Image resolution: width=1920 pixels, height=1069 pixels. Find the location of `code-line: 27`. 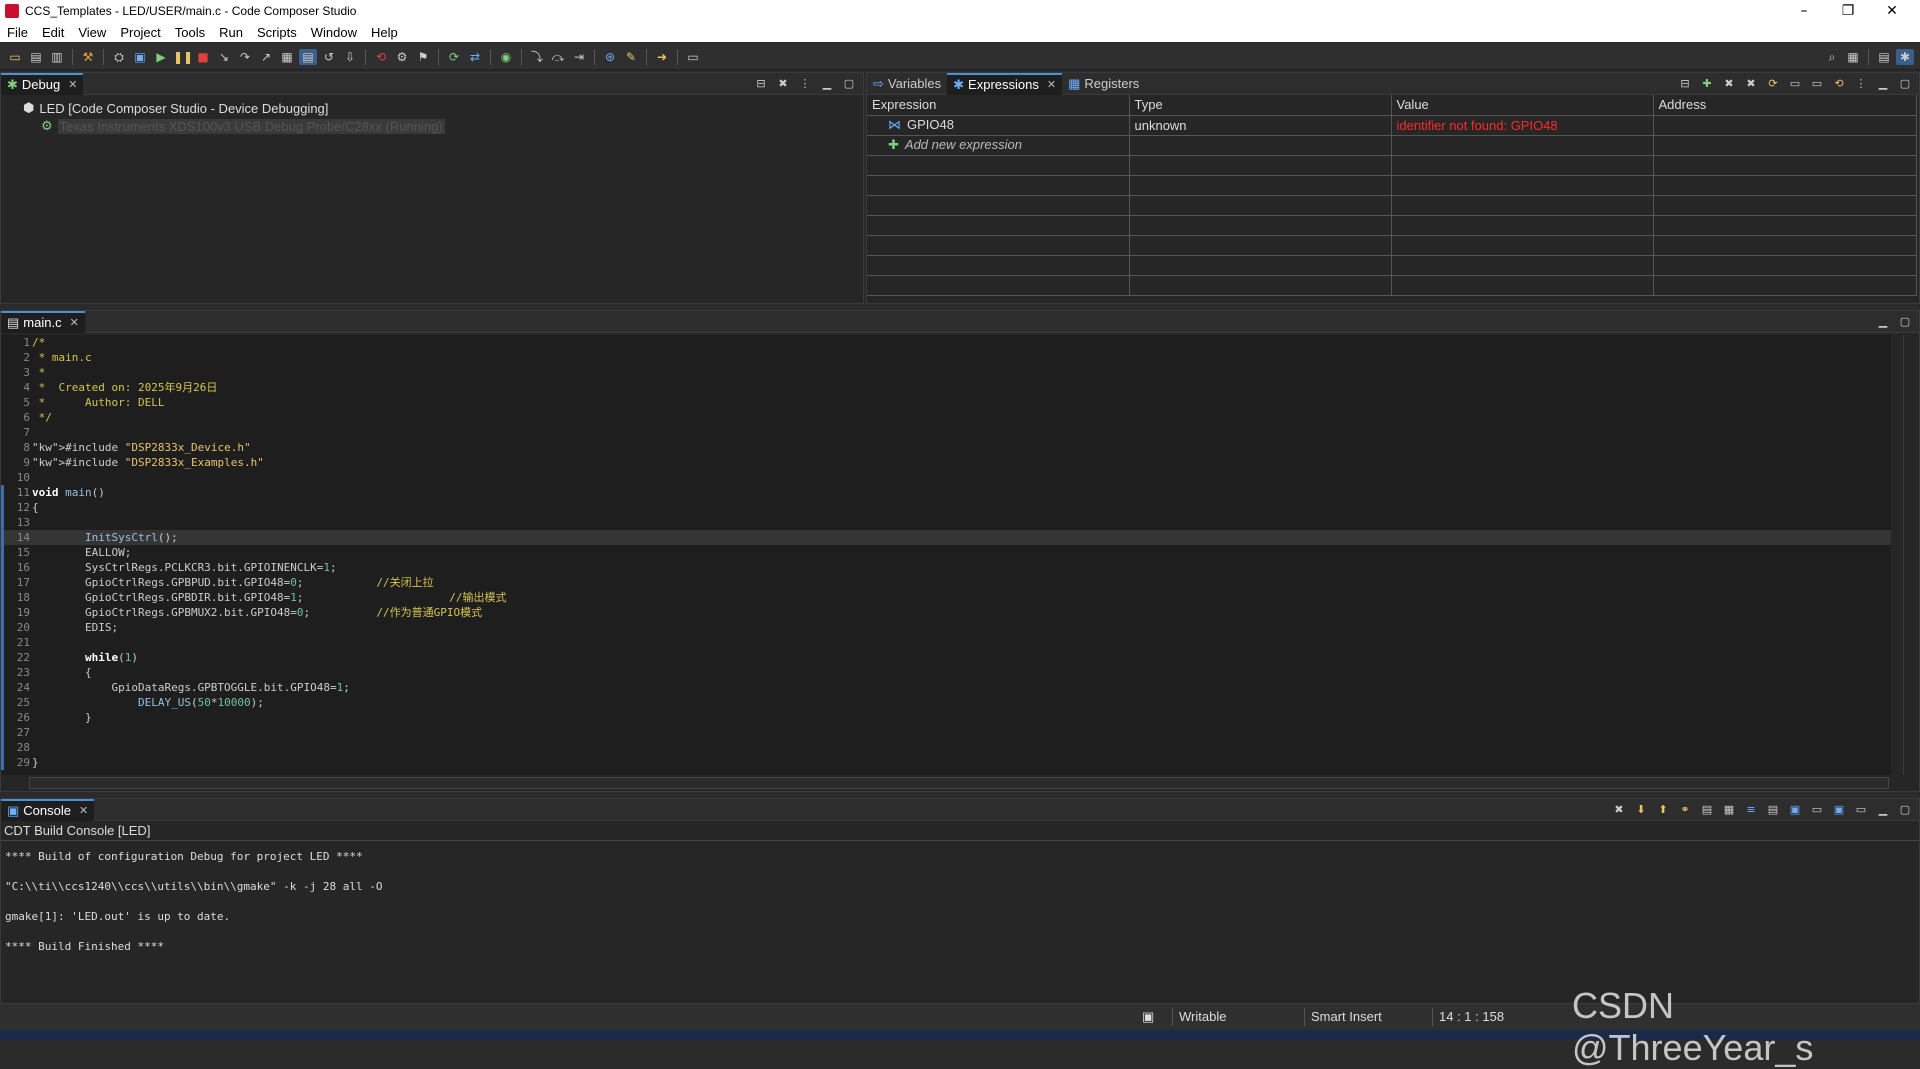

code-line: 27 is located at coordinates (946, 732).